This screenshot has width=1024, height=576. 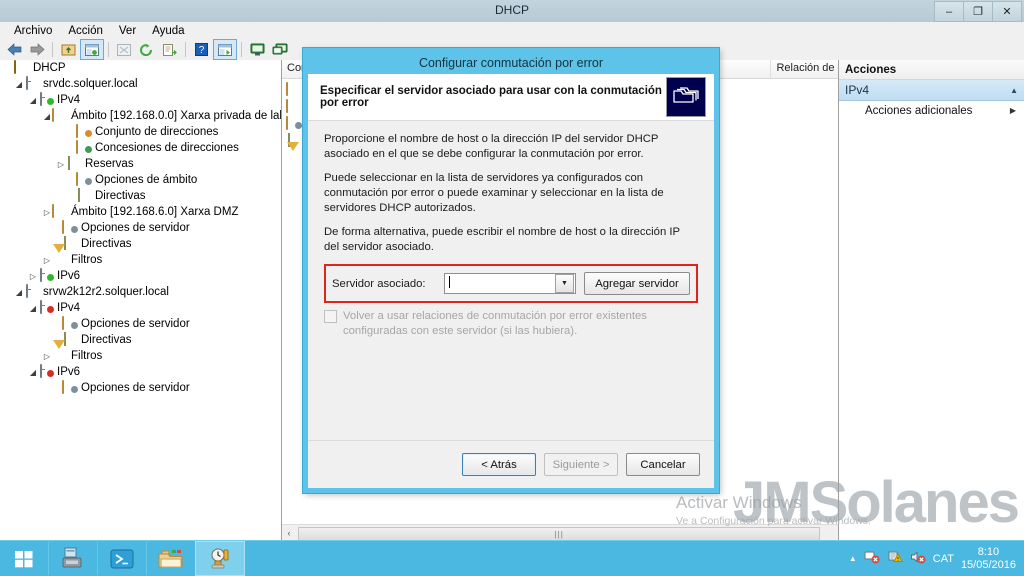 What do you see at coordinates (949, 11) in the screenshot?
I see `minimize-button: –` at bounding box center [949, 11].